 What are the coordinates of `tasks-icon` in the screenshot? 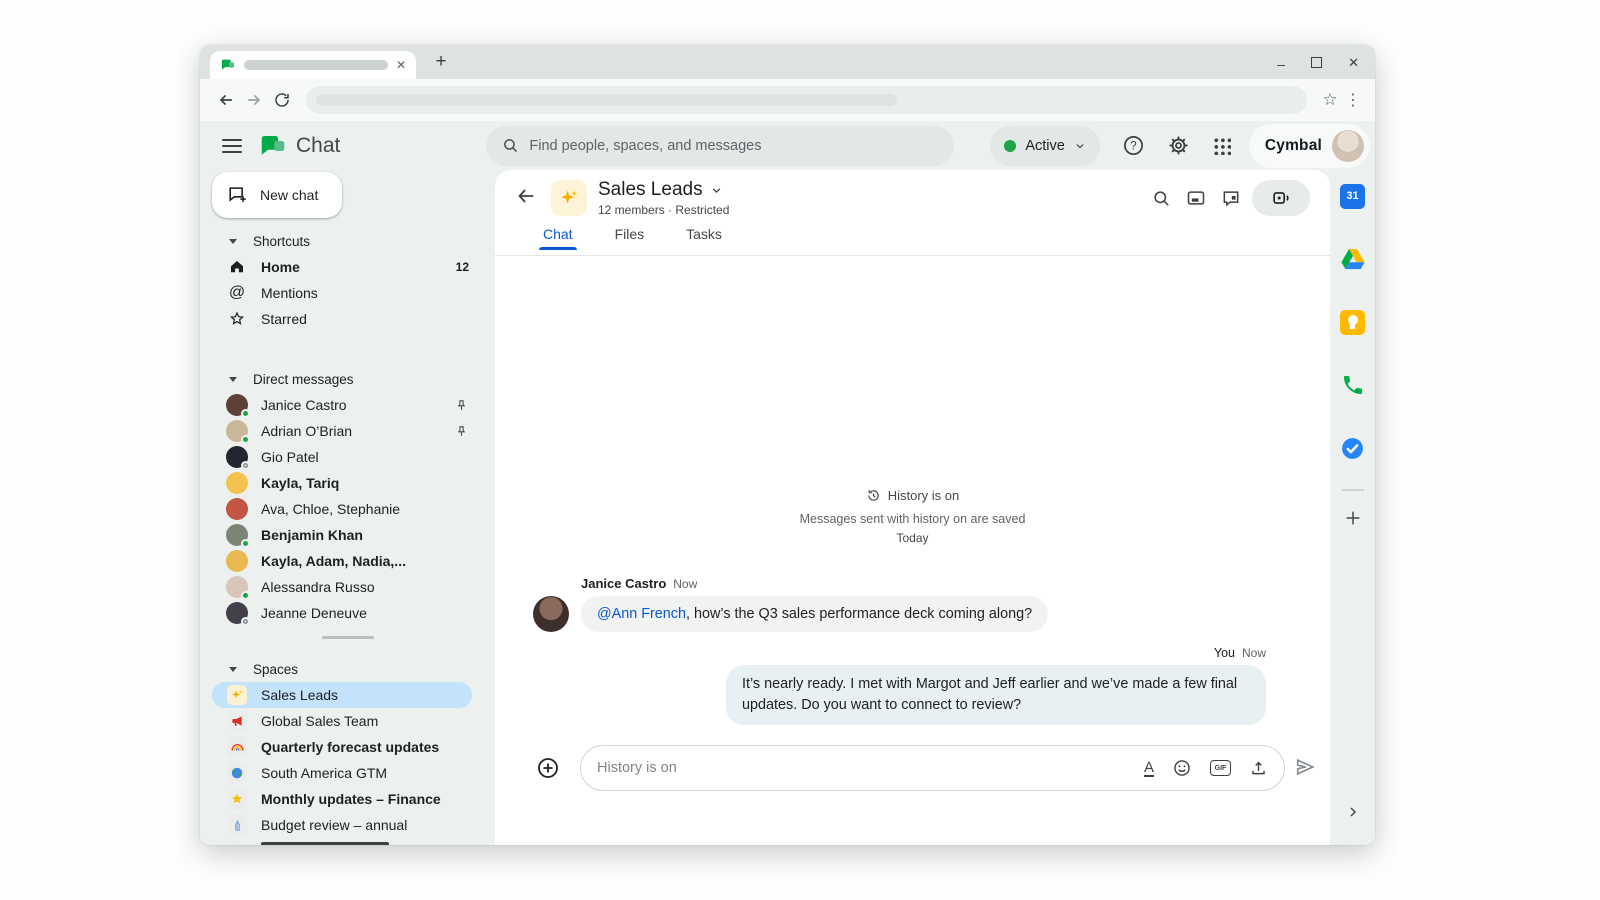 It's located at (1352, 448).